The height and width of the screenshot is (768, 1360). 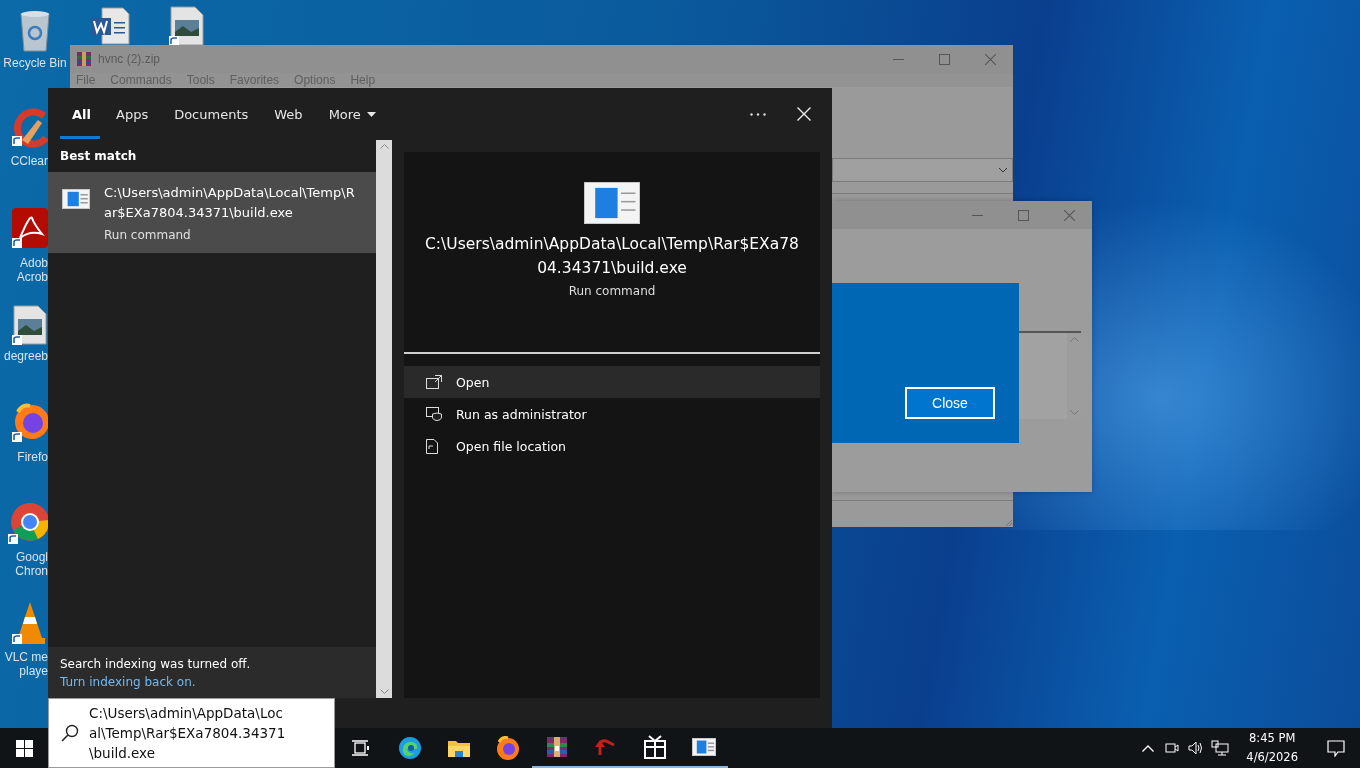 I want to click on icon-label: Acrob, so click(x=32, y=277).